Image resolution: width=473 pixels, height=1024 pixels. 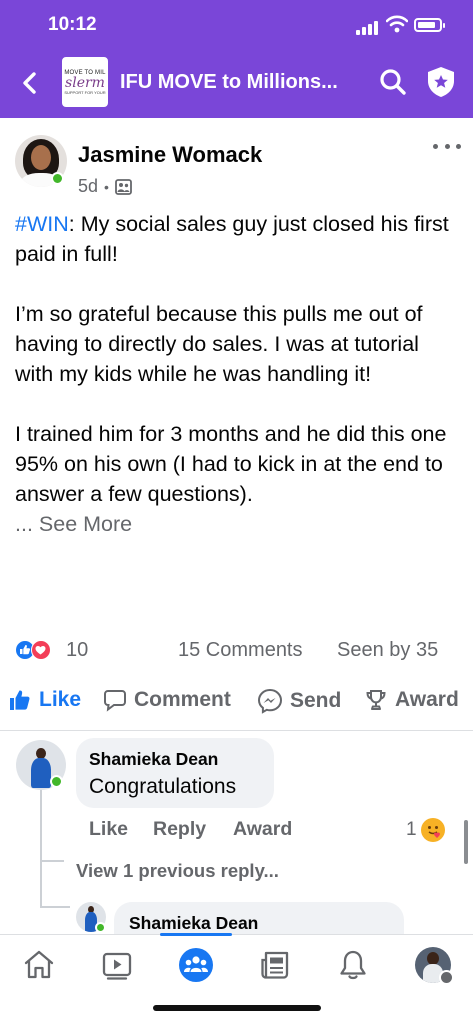 I want to click on messenger-icon, so click(x=270, y=701).